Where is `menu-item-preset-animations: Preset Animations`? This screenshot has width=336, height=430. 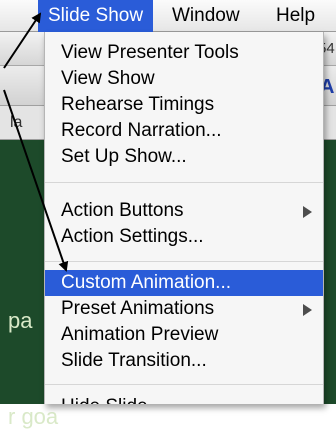 menu-item-preset-animations: Preset Animations is located at coordinates (184, 309).